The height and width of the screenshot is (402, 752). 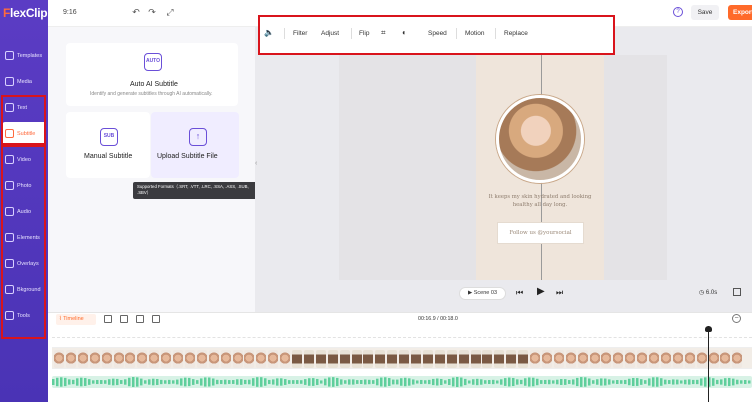 What do you see at coordinates (705, 12) in the screenshot?
I see `save-button: Save` at bounding box center [705, 12].